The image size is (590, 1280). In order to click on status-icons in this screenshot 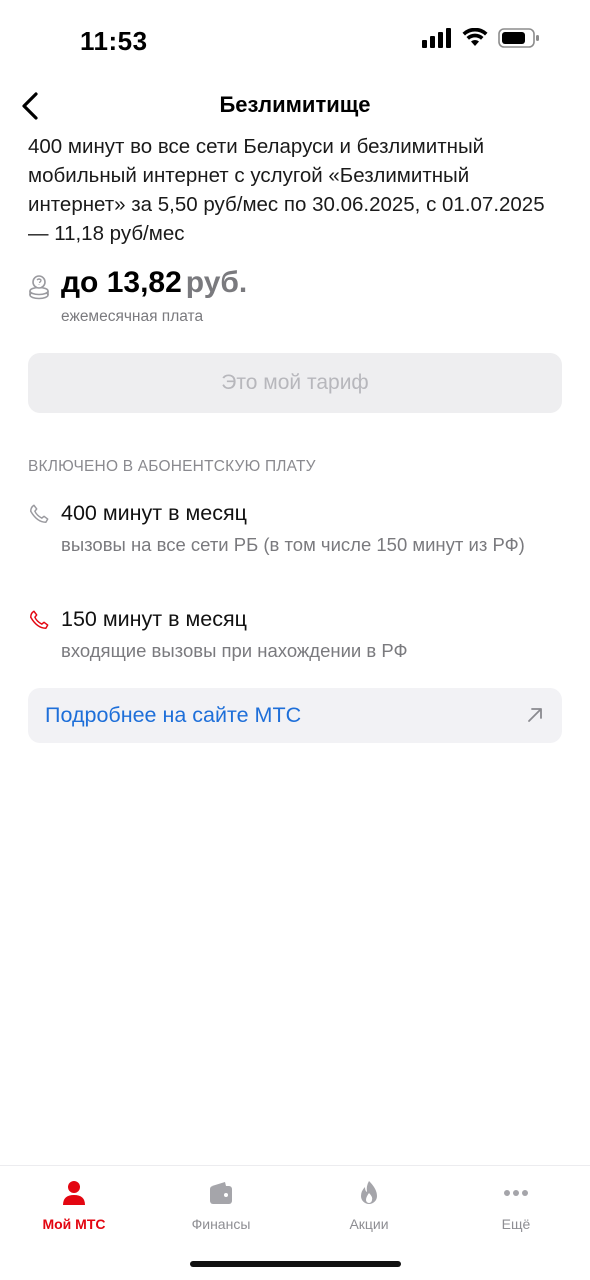, I will do `click(481, 38)`.